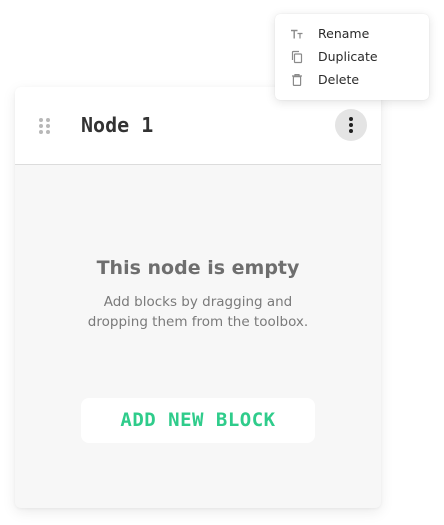  I want to click on menu-item-delete: Delete, so click(352, 80).